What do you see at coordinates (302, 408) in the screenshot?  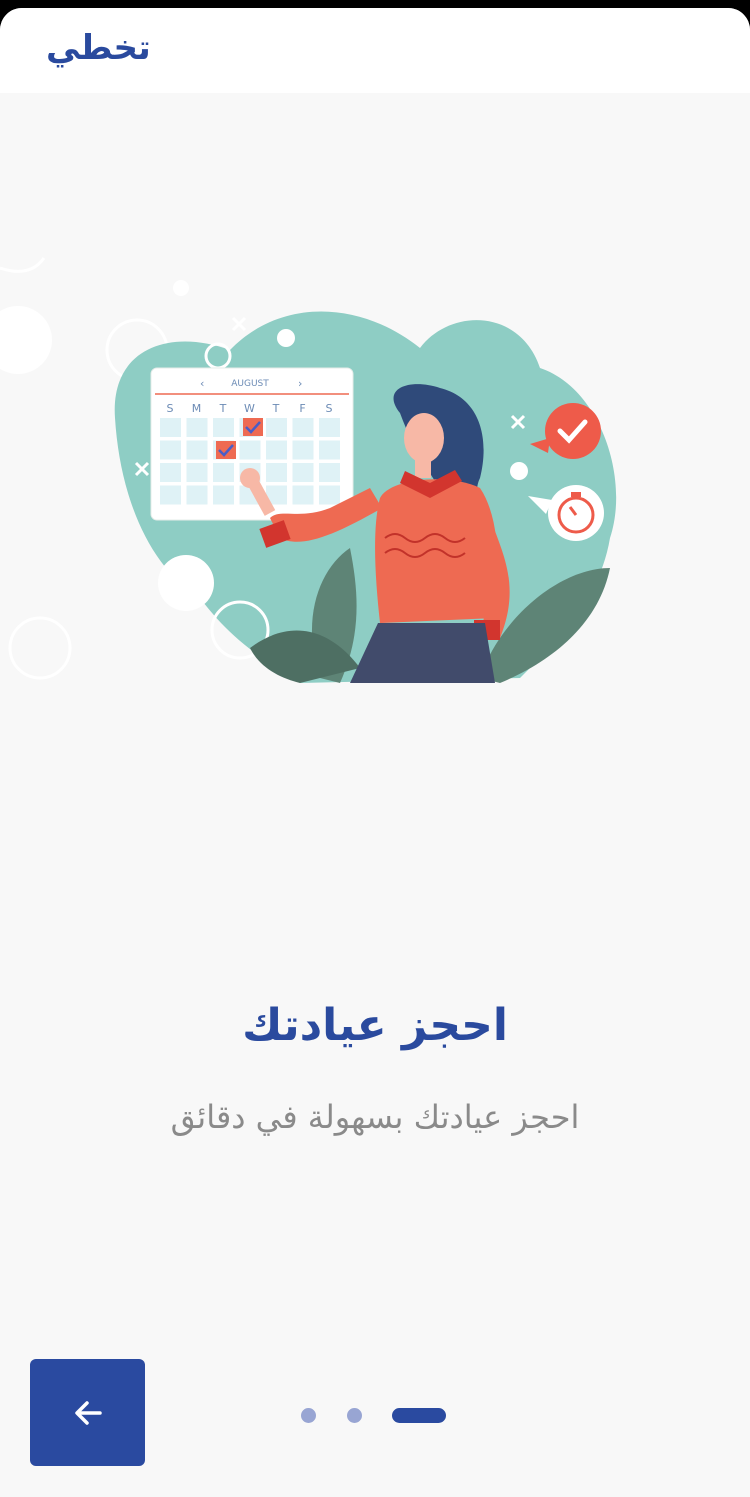 I see `calendar-weekday: F` at bounding box center [302, 408].